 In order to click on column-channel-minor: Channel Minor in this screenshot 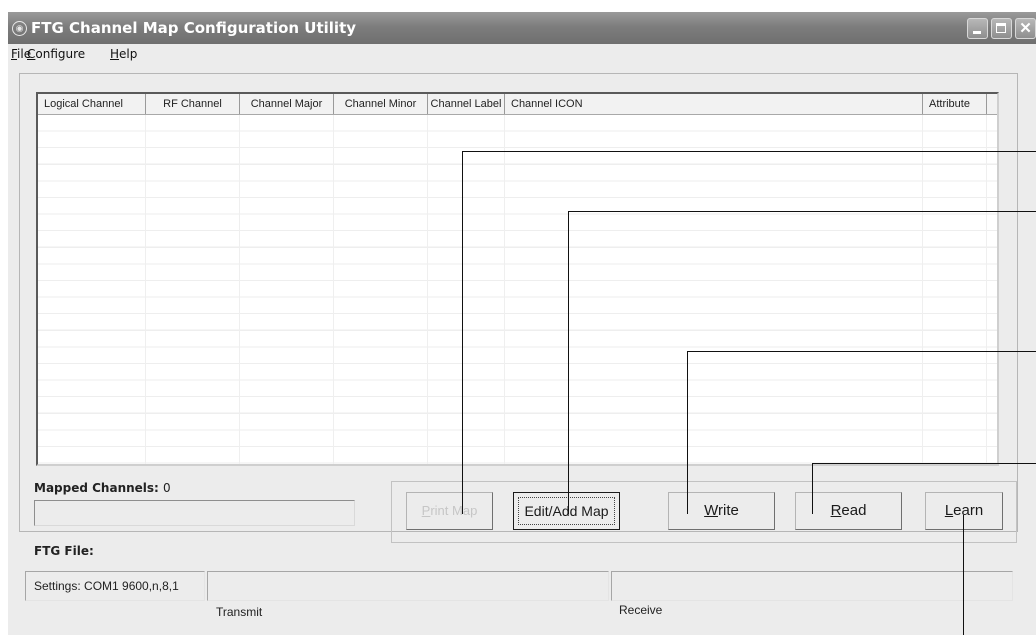, I will do `click(381, 104)`.